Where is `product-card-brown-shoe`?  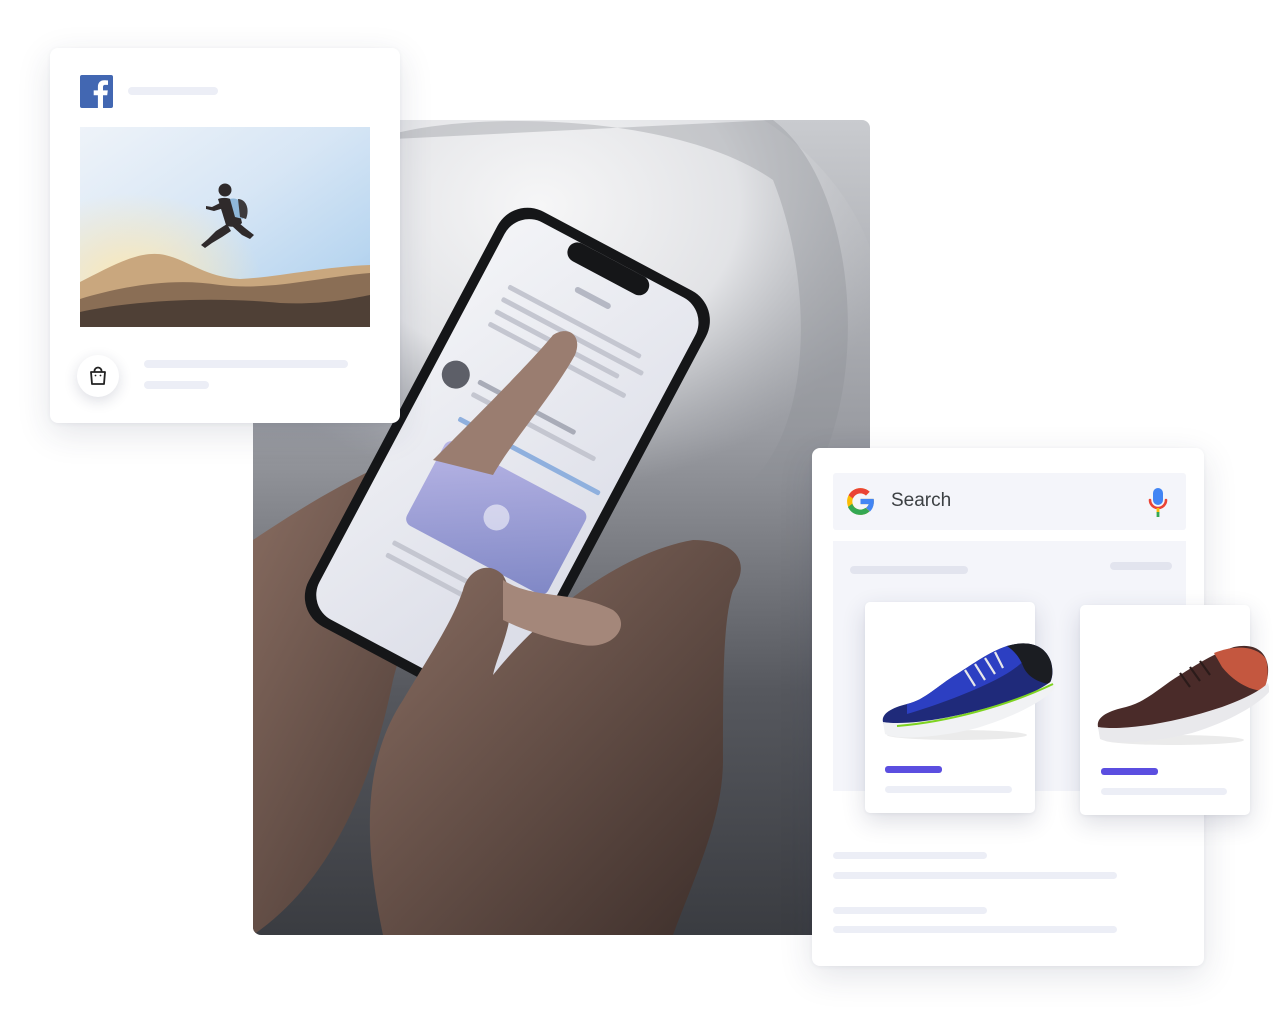
product-card-brown-shoe is located at coordinates (1174, 710).